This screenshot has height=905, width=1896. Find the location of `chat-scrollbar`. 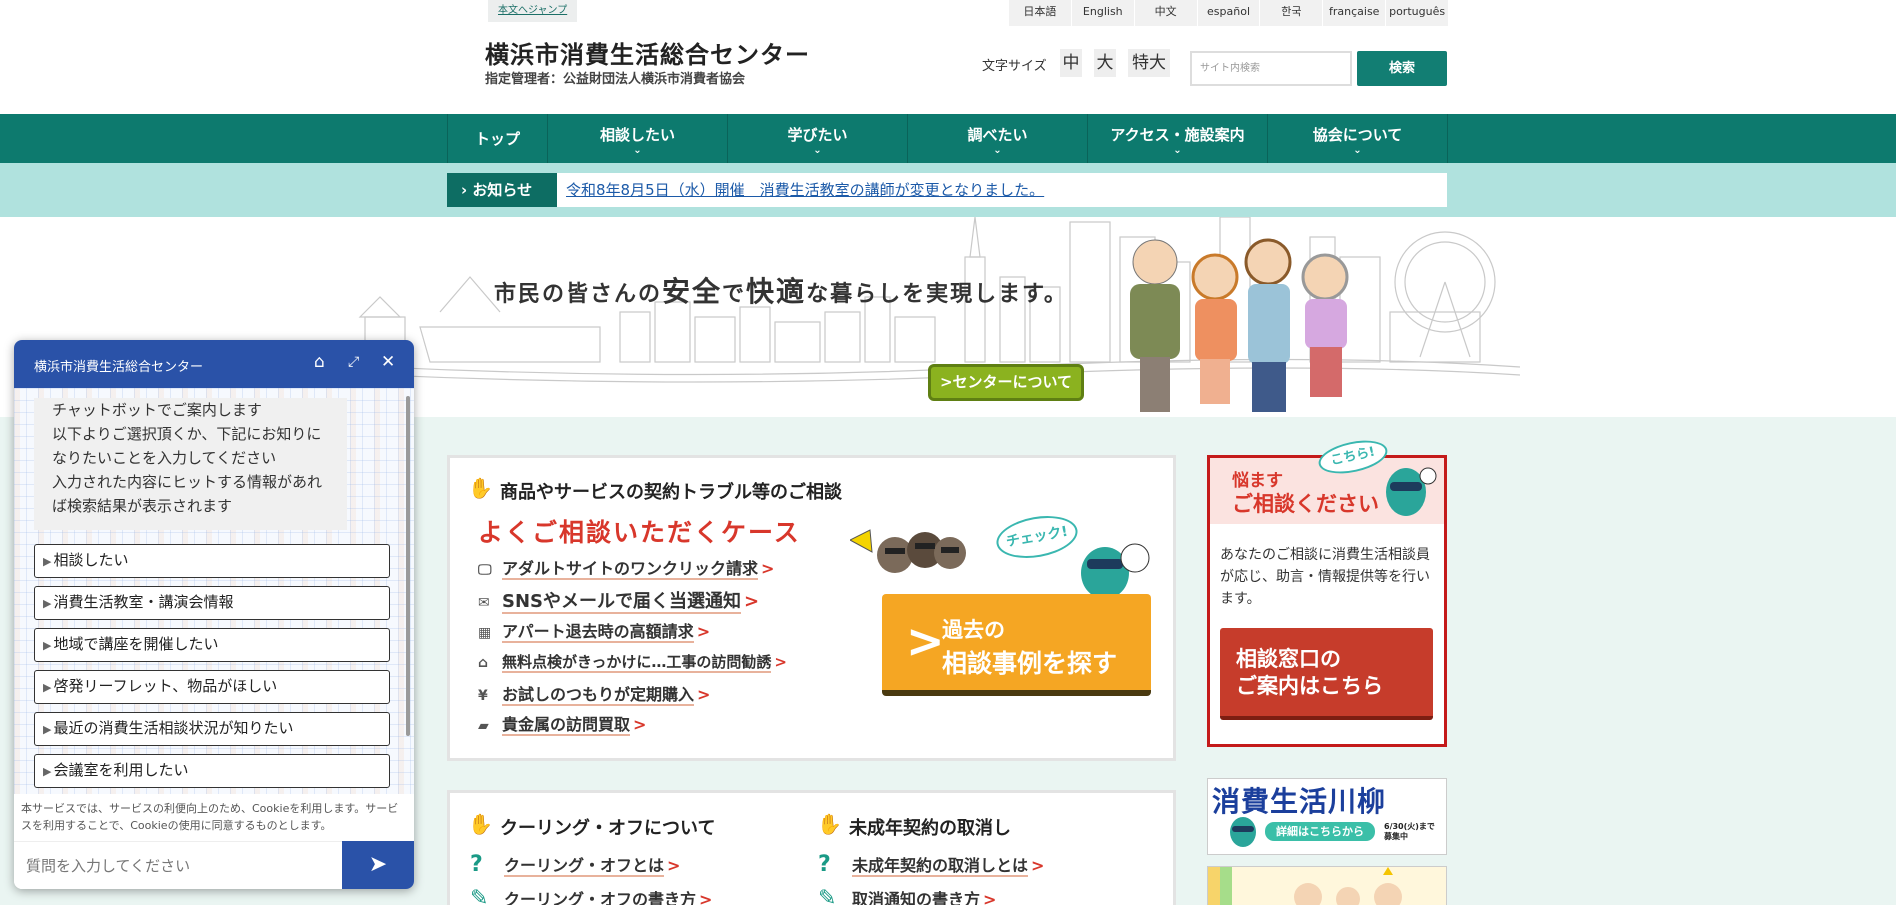

chat-scrollbar is located at coordinates (408, 566).